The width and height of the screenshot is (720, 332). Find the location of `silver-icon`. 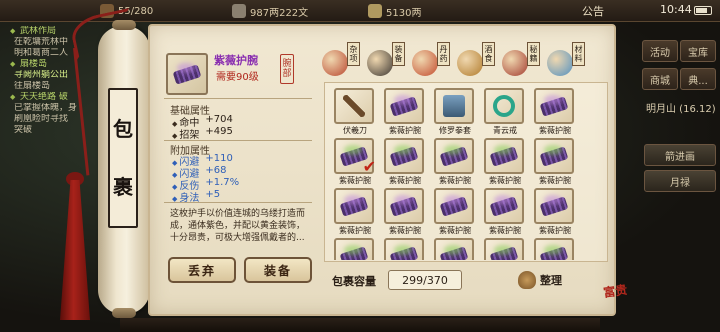

silver-icon is located at coordinates (375, 11).